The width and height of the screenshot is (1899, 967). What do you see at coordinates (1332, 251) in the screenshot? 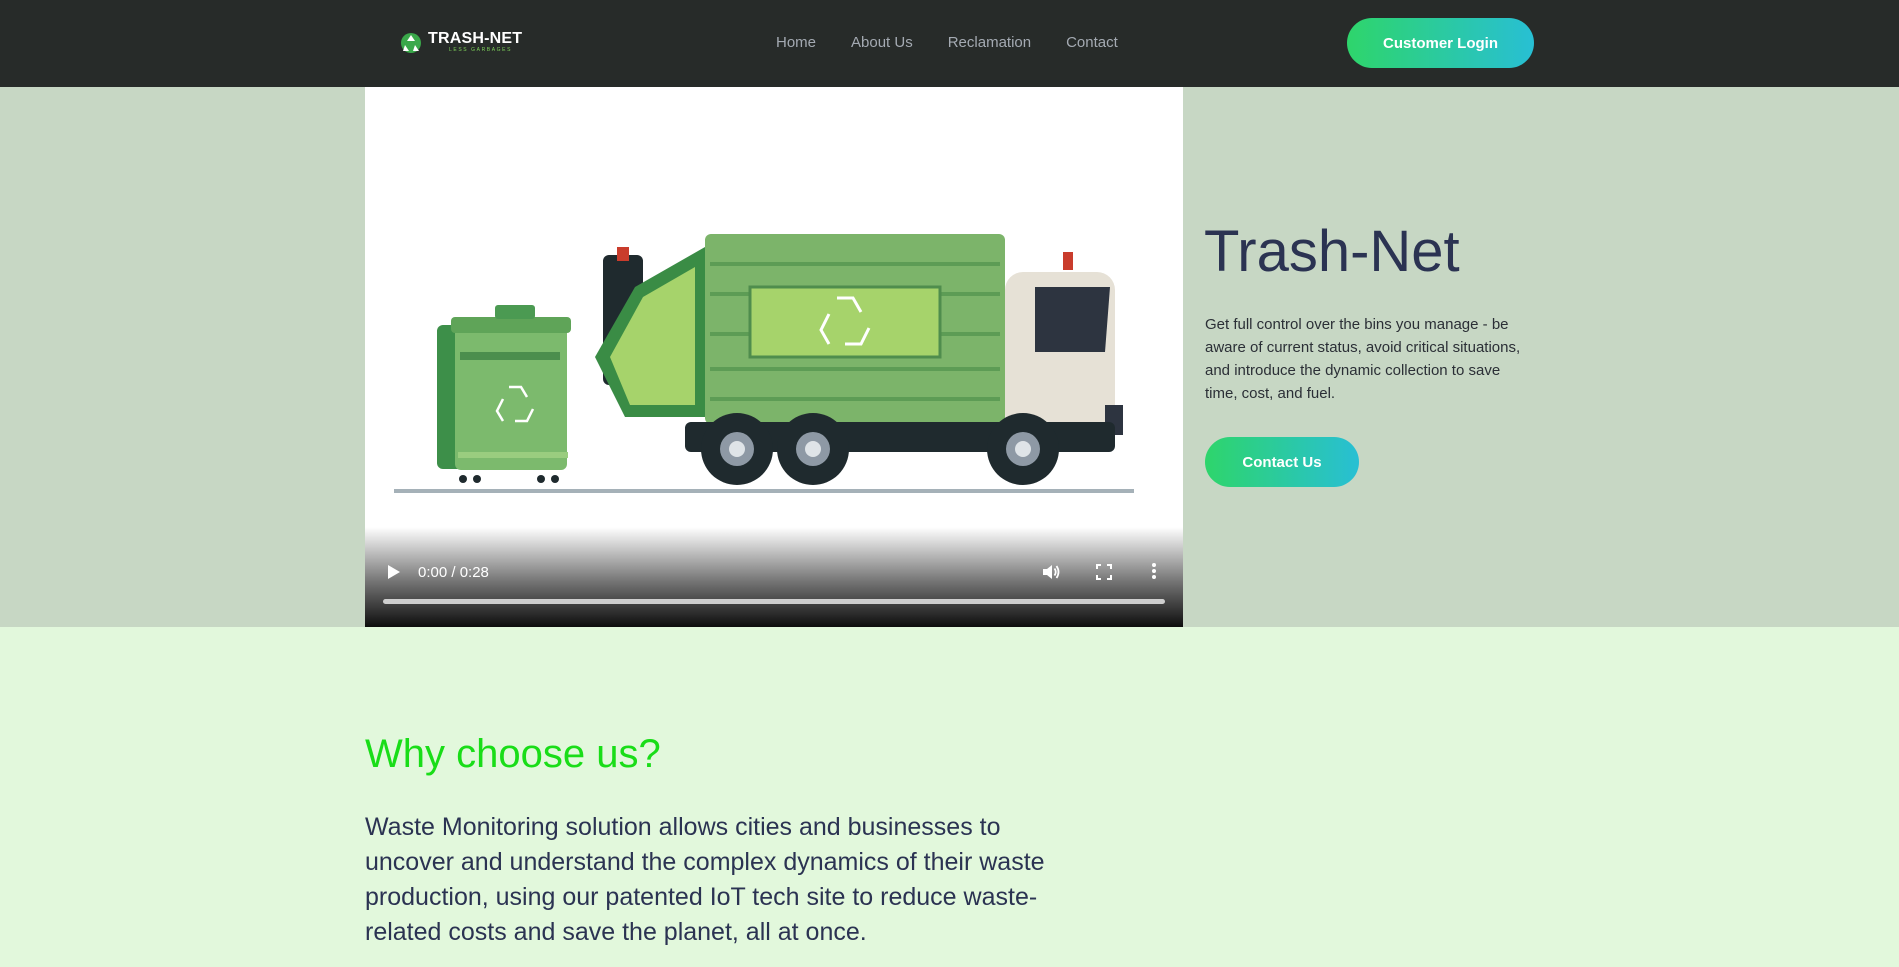
I see `hero-title: Trash-Net` at bounding box center [1332, 251].